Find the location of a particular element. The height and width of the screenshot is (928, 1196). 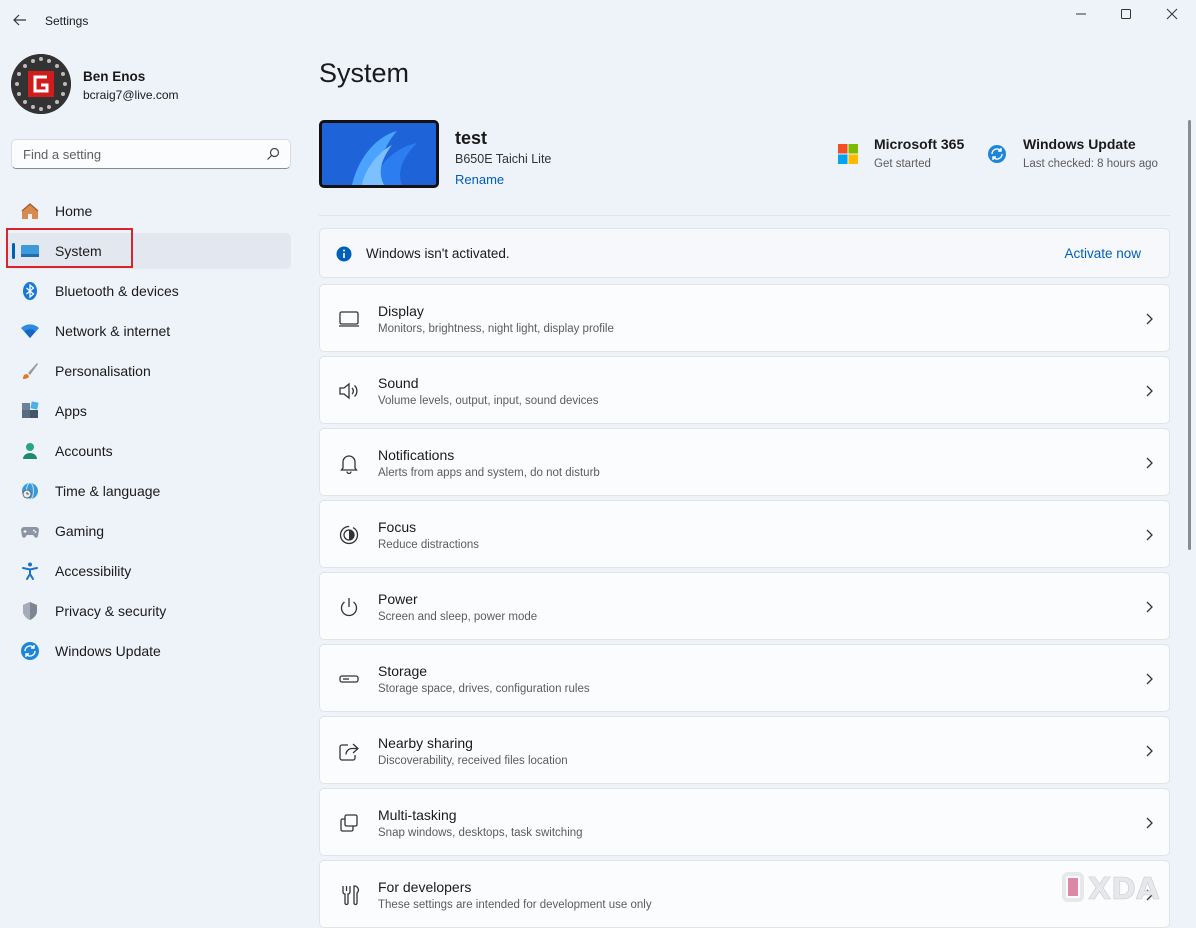

focus-icon is located at coordinates (349, 535).